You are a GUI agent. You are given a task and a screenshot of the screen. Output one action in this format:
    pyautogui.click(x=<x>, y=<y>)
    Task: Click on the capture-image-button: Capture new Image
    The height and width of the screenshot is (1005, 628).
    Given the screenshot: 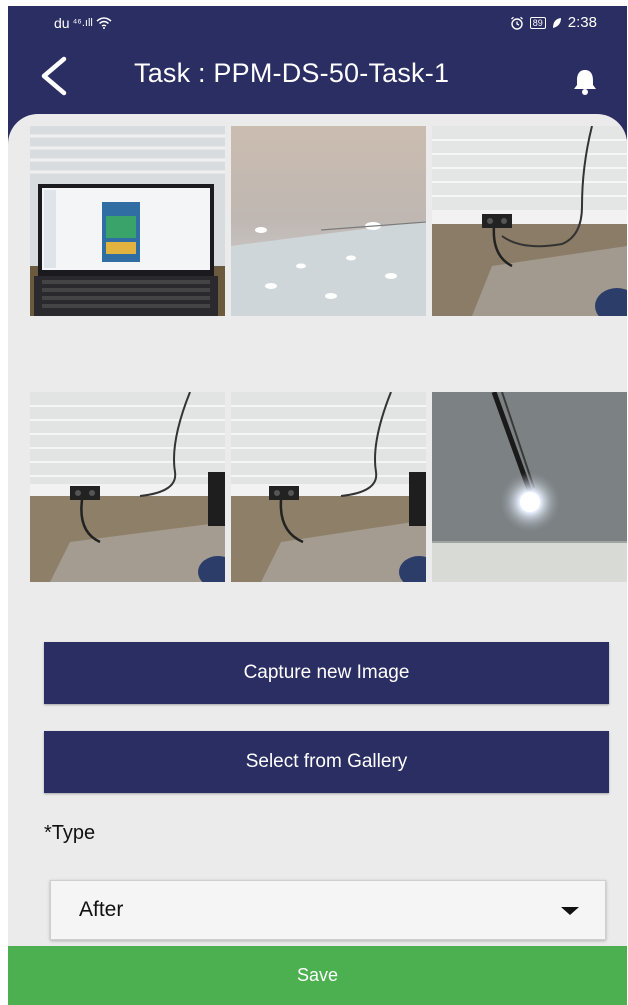 What is the action you would take?
    pyautogui.click(x=326, y=673)
    